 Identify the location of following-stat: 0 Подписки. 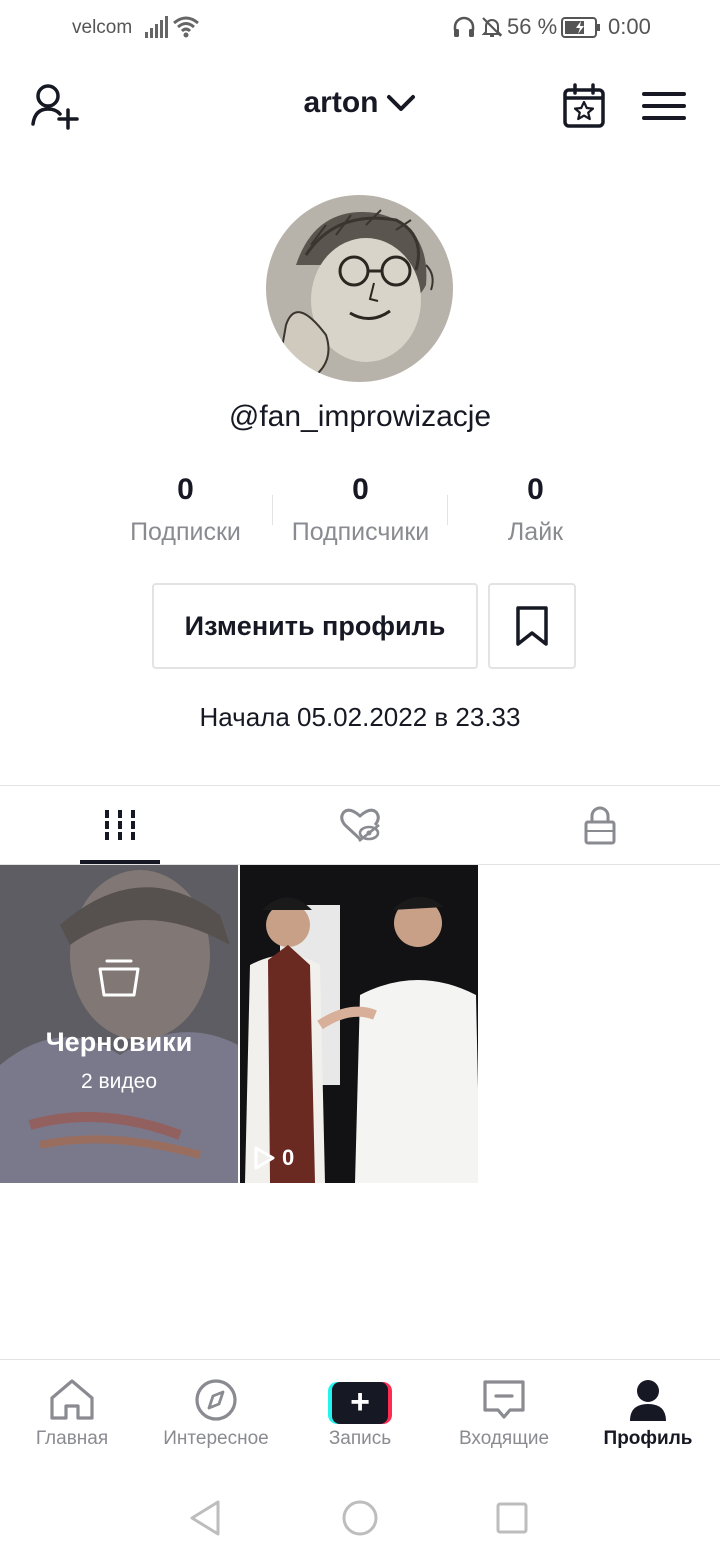
(185, 508).